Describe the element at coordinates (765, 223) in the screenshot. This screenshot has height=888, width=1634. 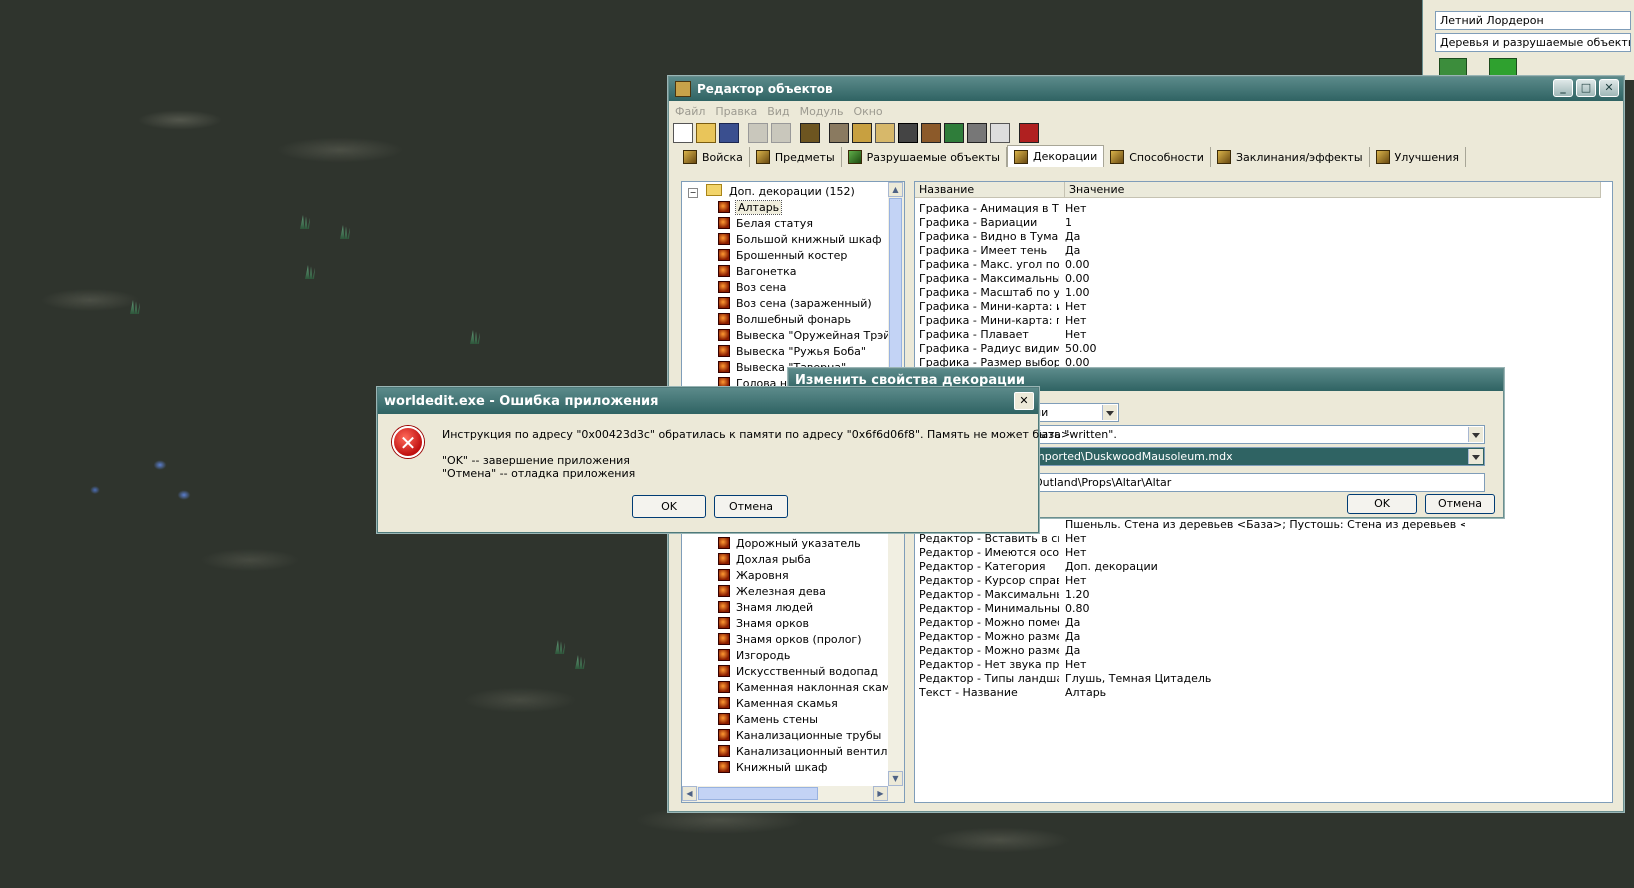
I see `tree-item: Белая статуя` at that location.